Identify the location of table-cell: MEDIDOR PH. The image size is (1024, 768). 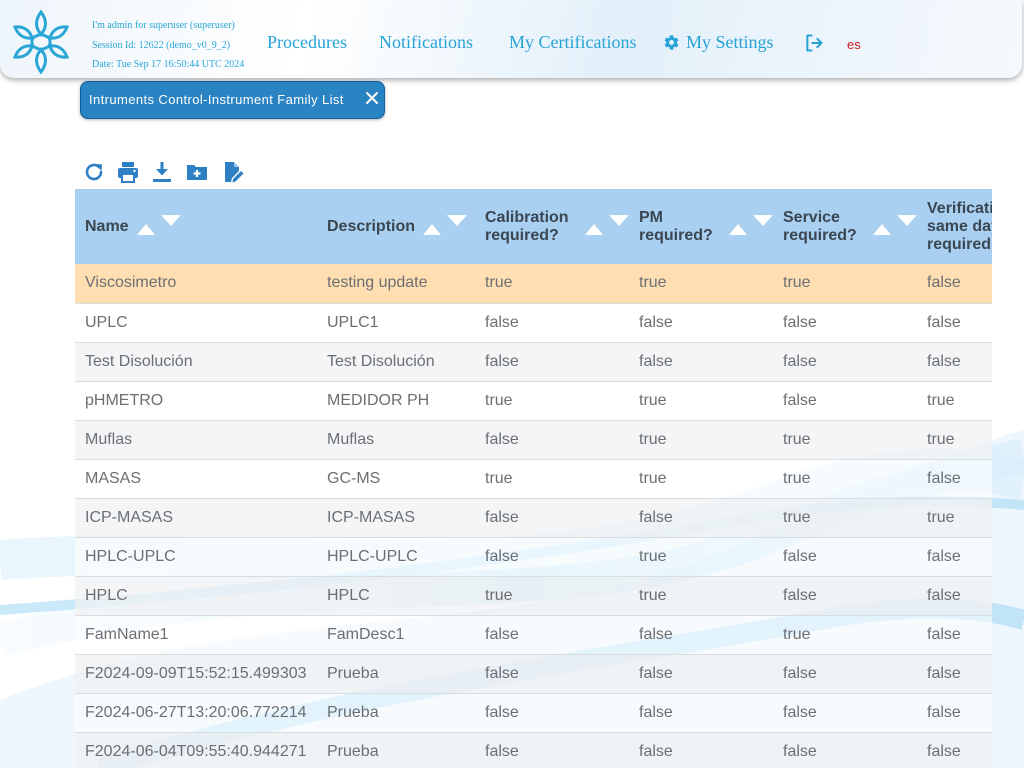
(396, 401).